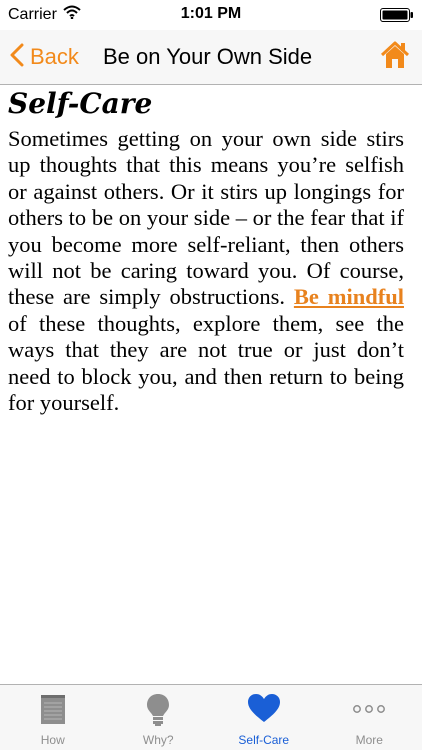  I want to click on tab-more: More, so click(369, 717).